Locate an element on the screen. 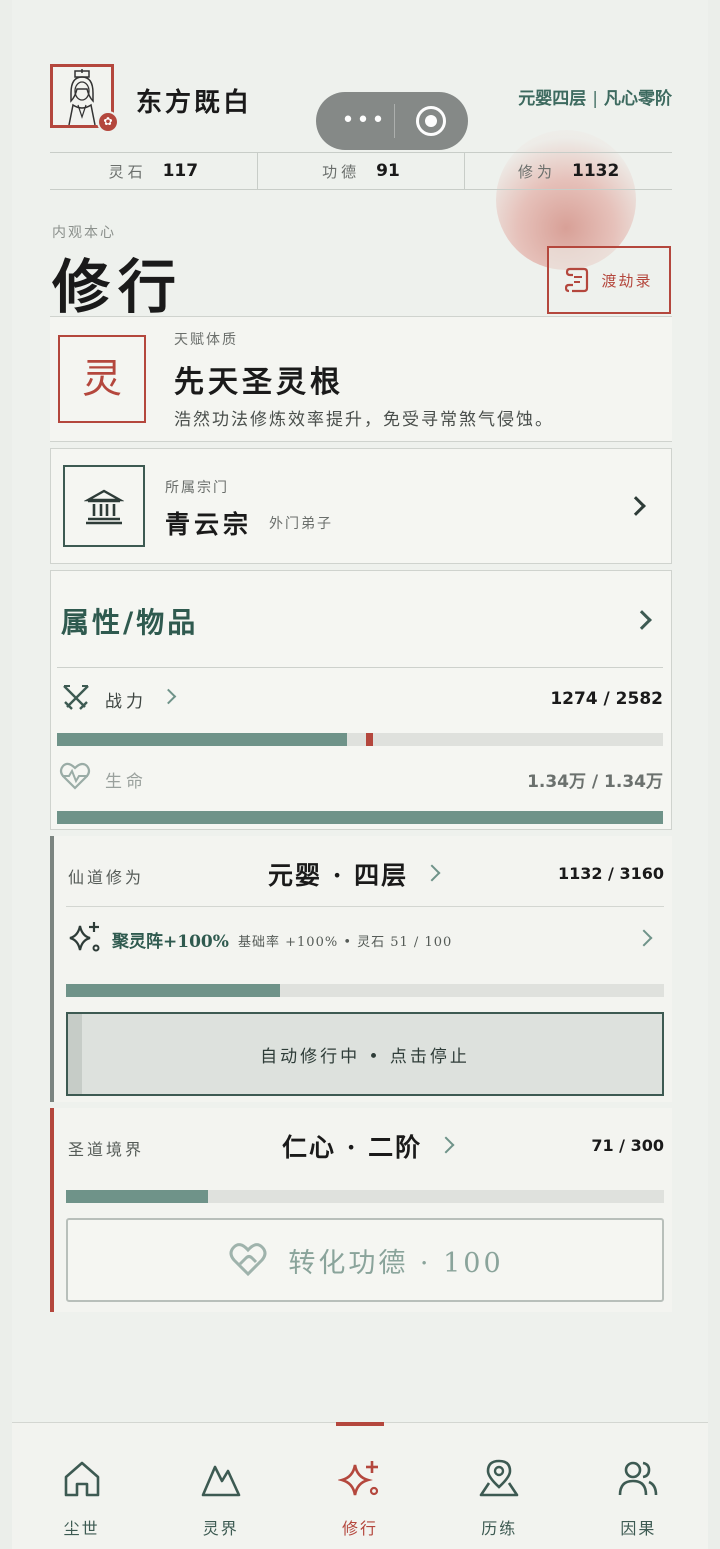  stat-xiuwei: 修为 1132 is located at coordinates (568, 171).